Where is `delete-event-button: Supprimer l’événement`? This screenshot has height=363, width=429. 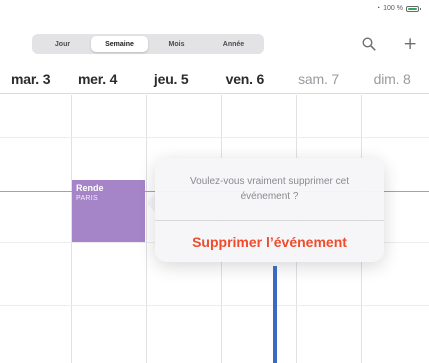 delete-event-button: Supprimer l’événement is located at coordinates (269, 241).